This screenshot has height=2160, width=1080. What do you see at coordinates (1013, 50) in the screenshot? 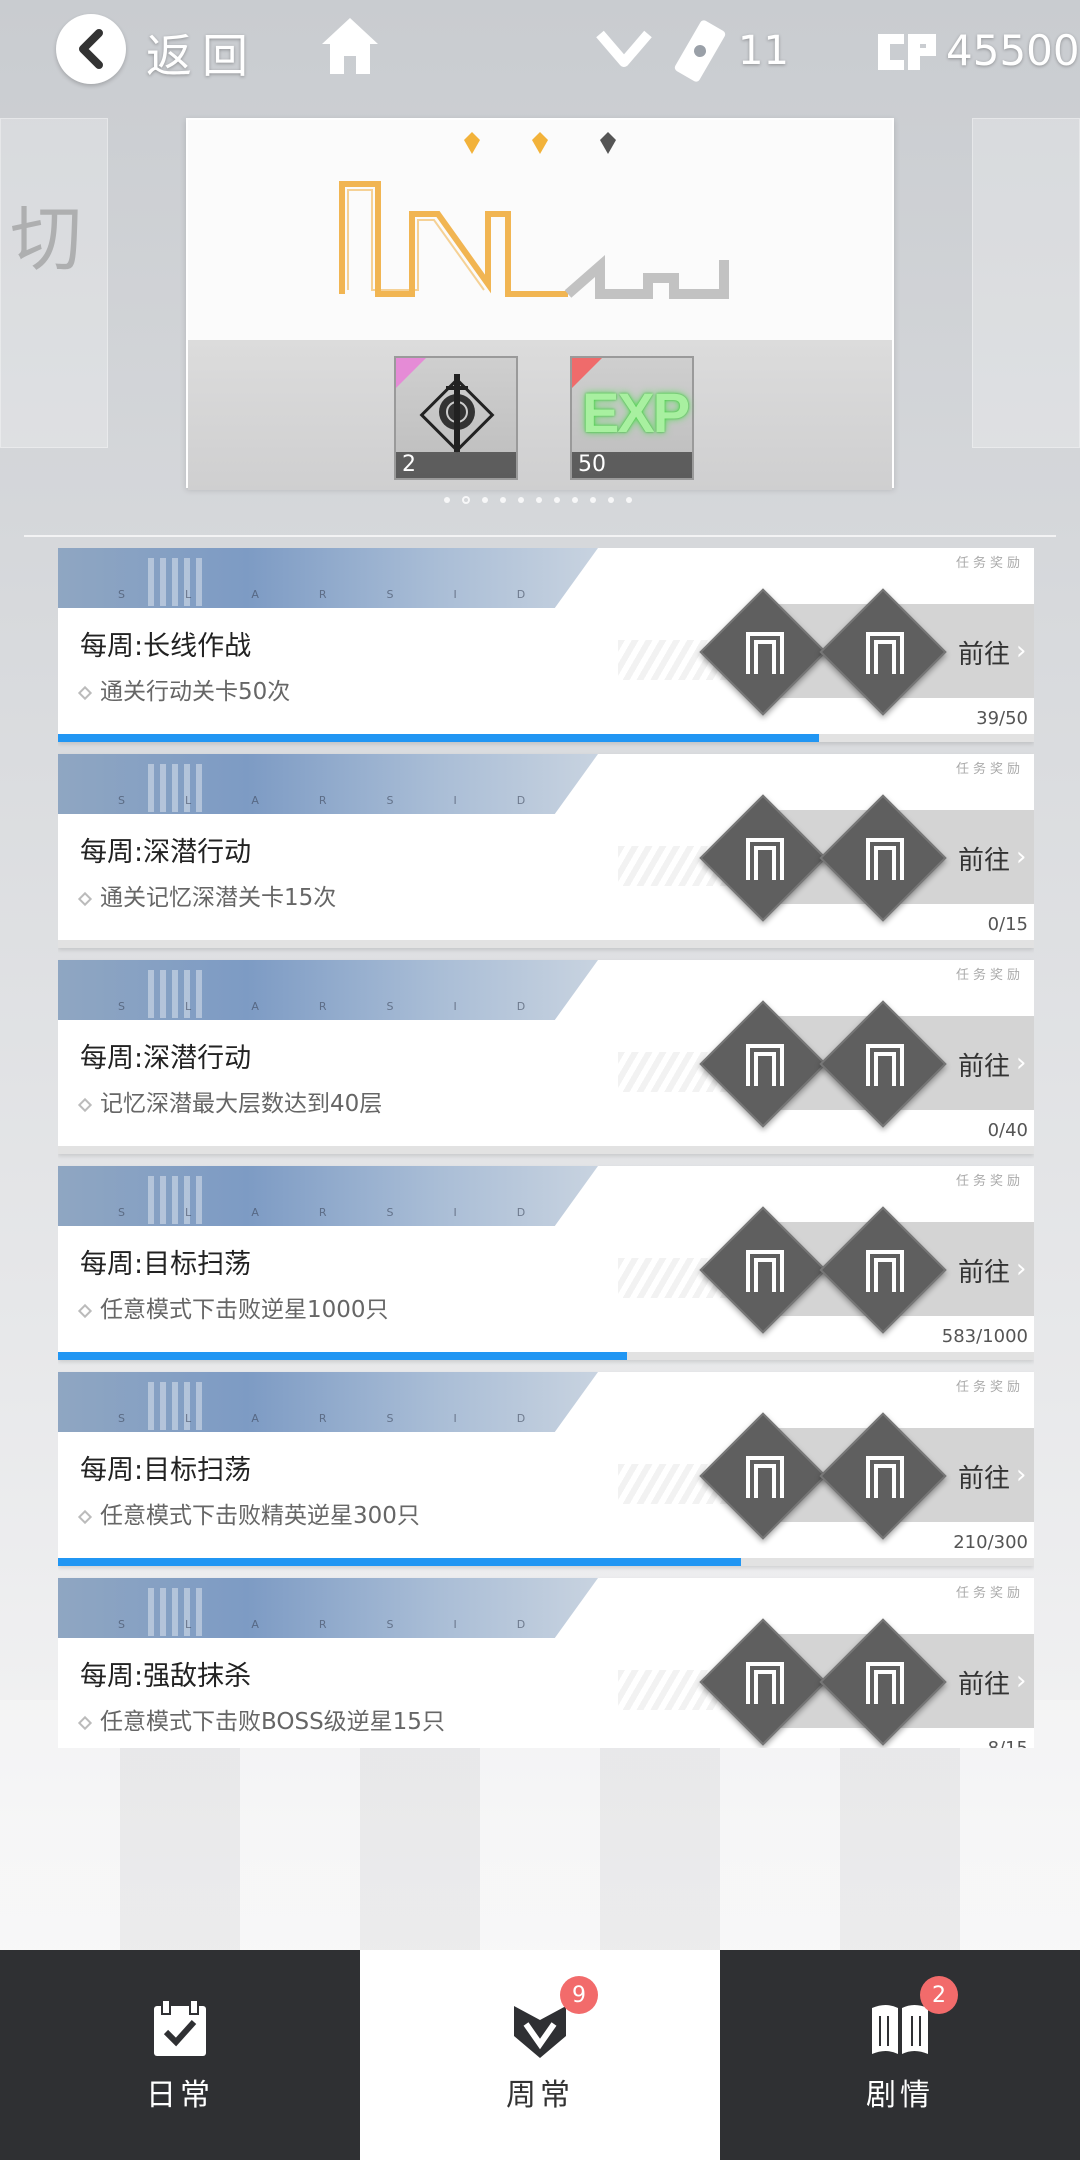
I see `cp-value: 45500` at bounding box center [1013, 50].